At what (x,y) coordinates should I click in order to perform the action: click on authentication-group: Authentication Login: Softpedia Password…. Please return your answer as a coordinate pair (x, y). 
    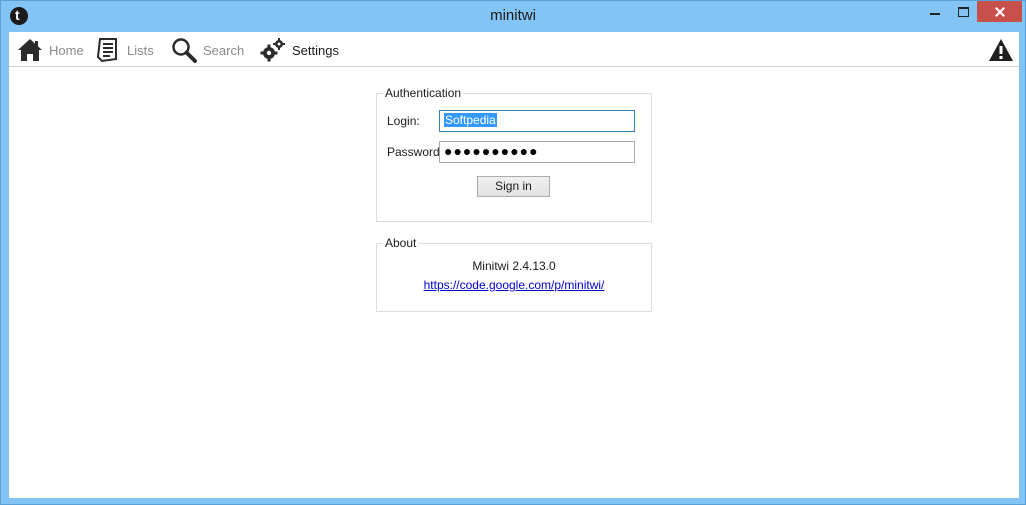
    Looking at the image, I should click on (514, 154).